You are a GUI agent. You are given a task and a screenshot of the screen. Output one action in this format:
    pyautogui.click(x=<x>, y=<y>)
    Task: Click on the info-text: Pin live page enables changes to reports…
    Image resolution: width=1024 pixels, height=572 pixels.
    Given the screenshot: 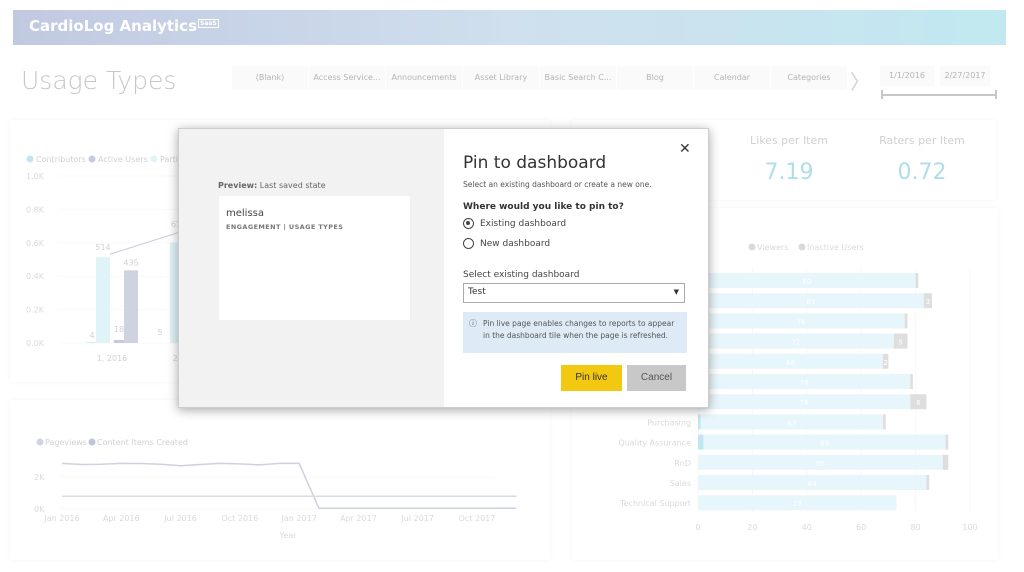 What is the action you would take?
    pyautogui.click(x=579, y=329)
    